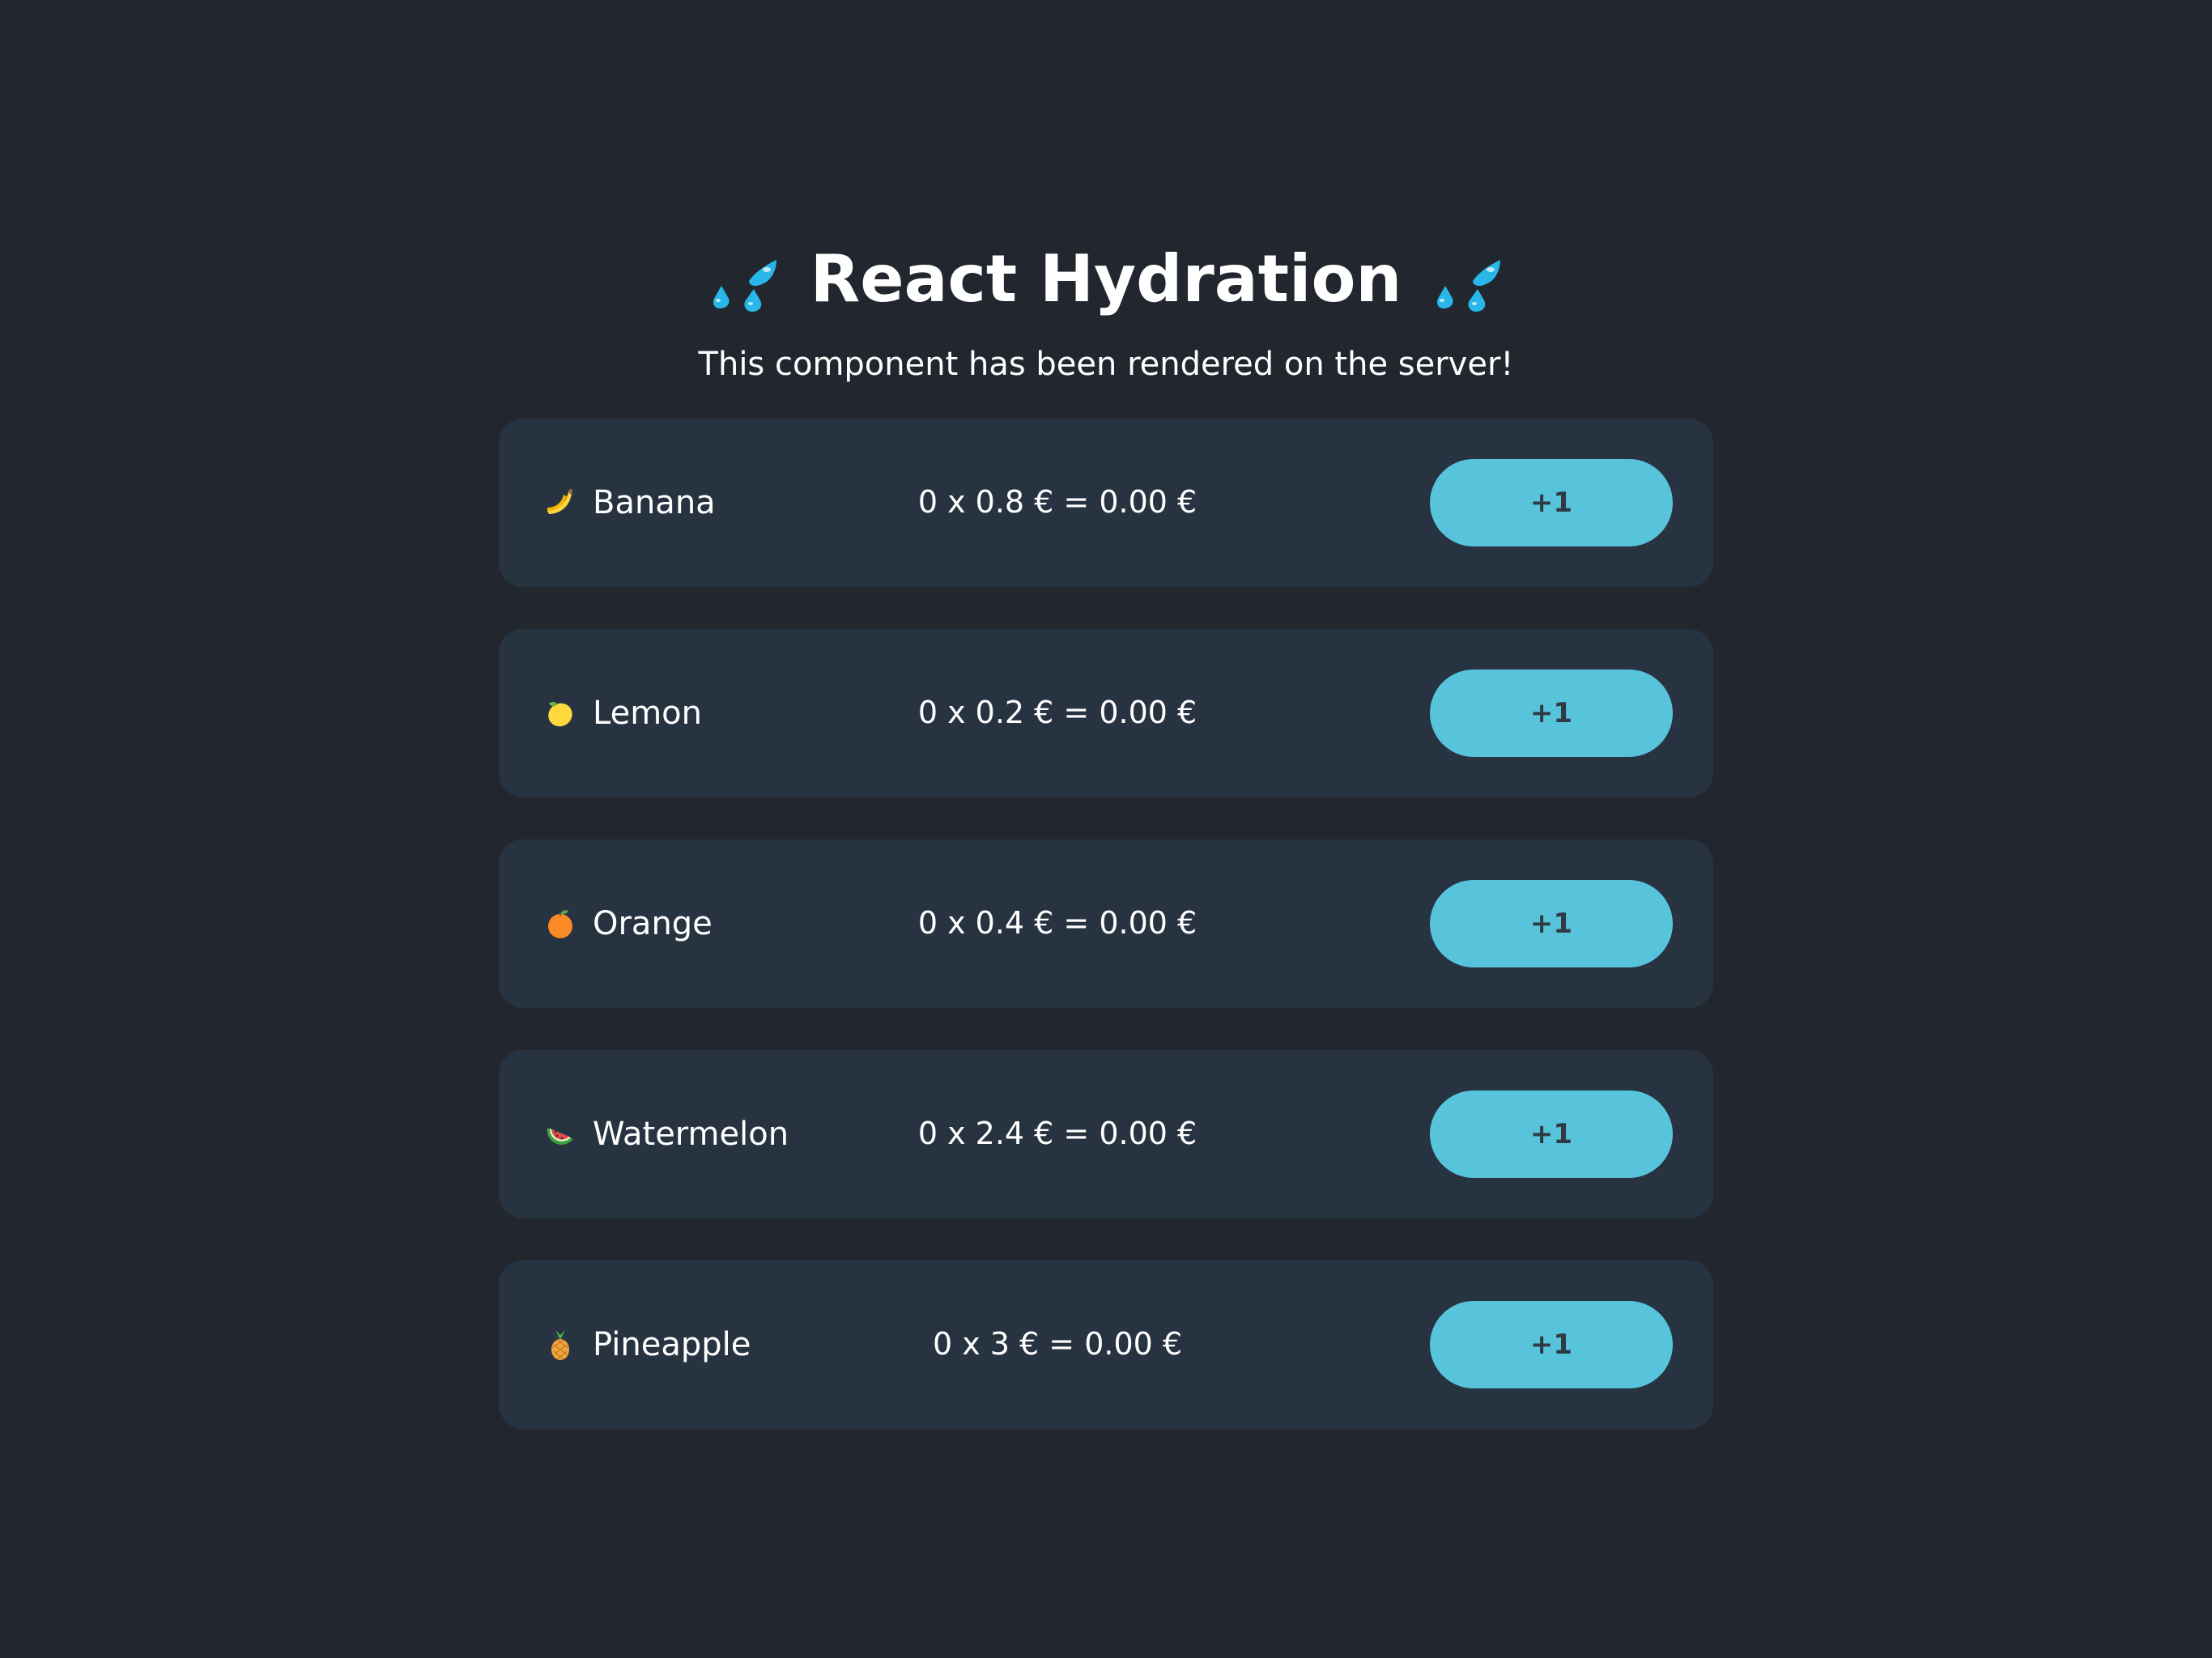 Image resolution: width=2212 pixels, height=1658 pixels. Describe the element at coordinates (1057, 1133) in the screenshot. I see `price-line: 0 x 2.4 € = 0.00 €` at that location.